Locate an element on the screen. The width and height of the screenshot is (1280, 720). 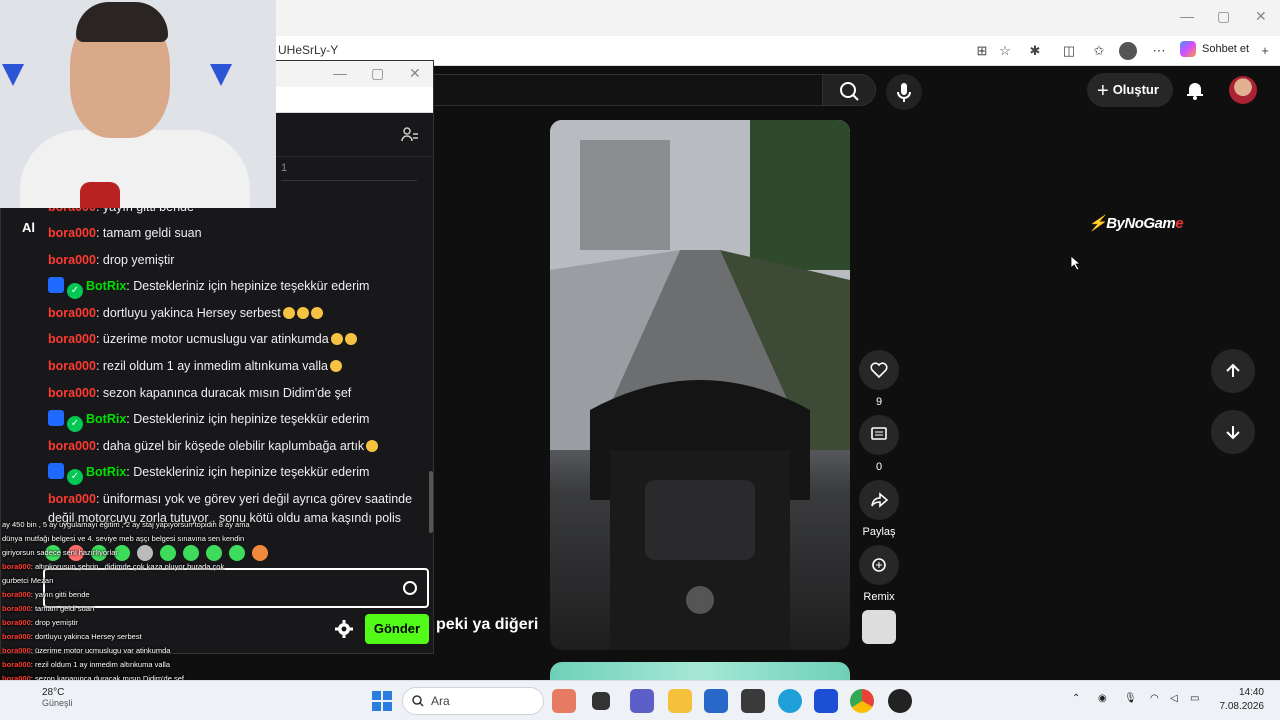
chat-close-icon: ✕ is located at coordinates (415, 73).